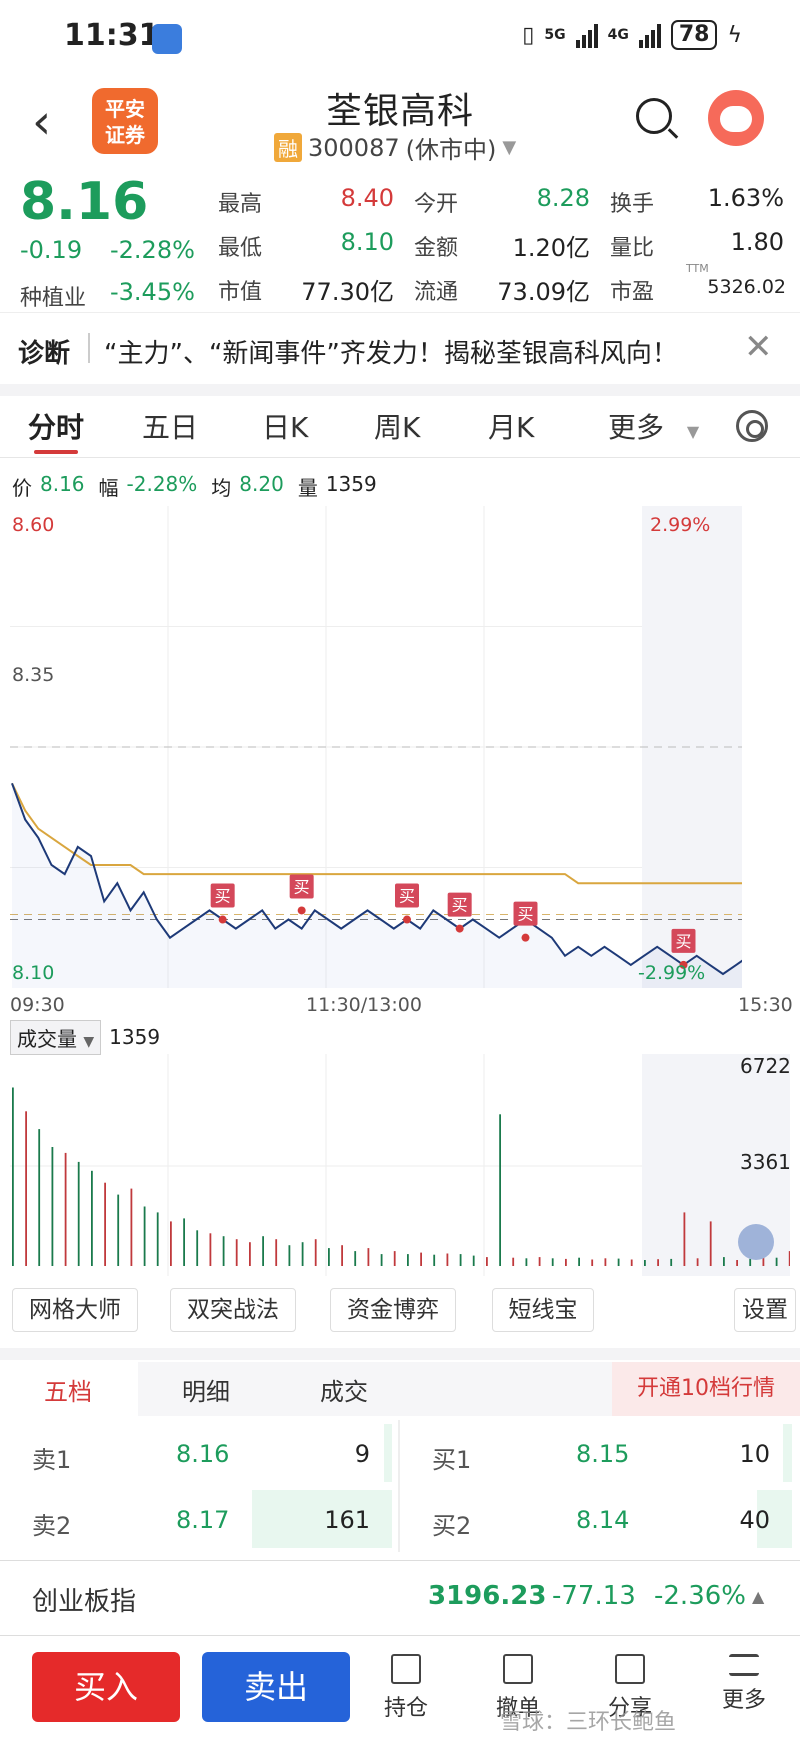  I want to click on y-label-bottom: 8.10, so click(33, 973).